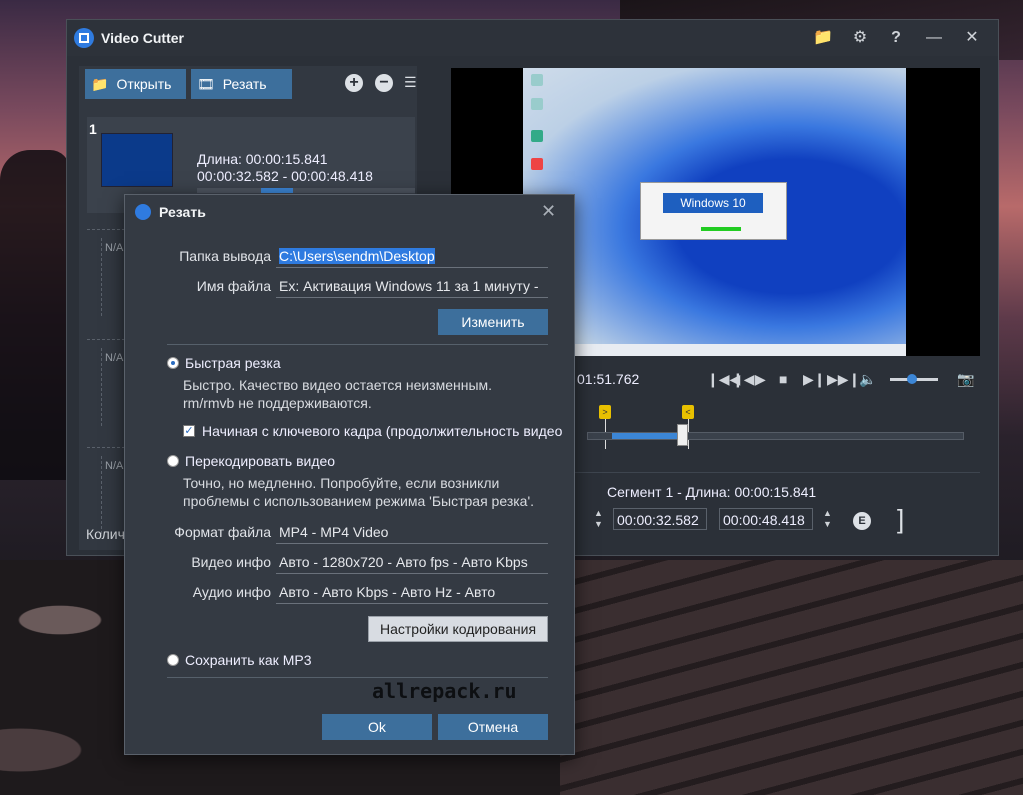  I want to click on background-dock, so click(791, 677).